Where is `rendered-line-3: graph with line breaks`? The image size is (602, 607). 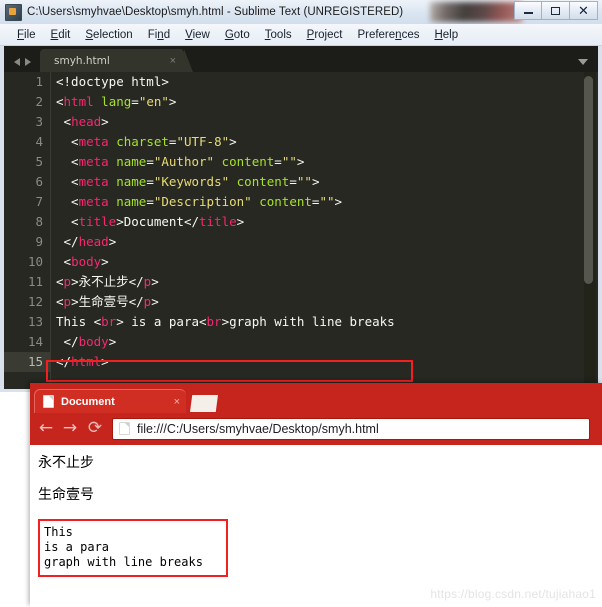
rendered-line-3: graph with line breaks is located at coordinates (123, 562).